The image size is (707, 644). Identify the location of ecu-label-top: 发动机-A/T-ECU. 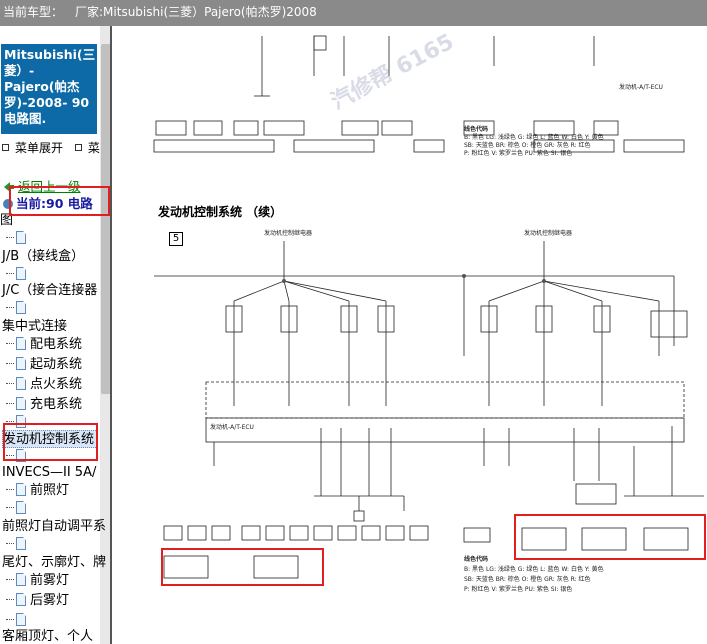
(641, 87).